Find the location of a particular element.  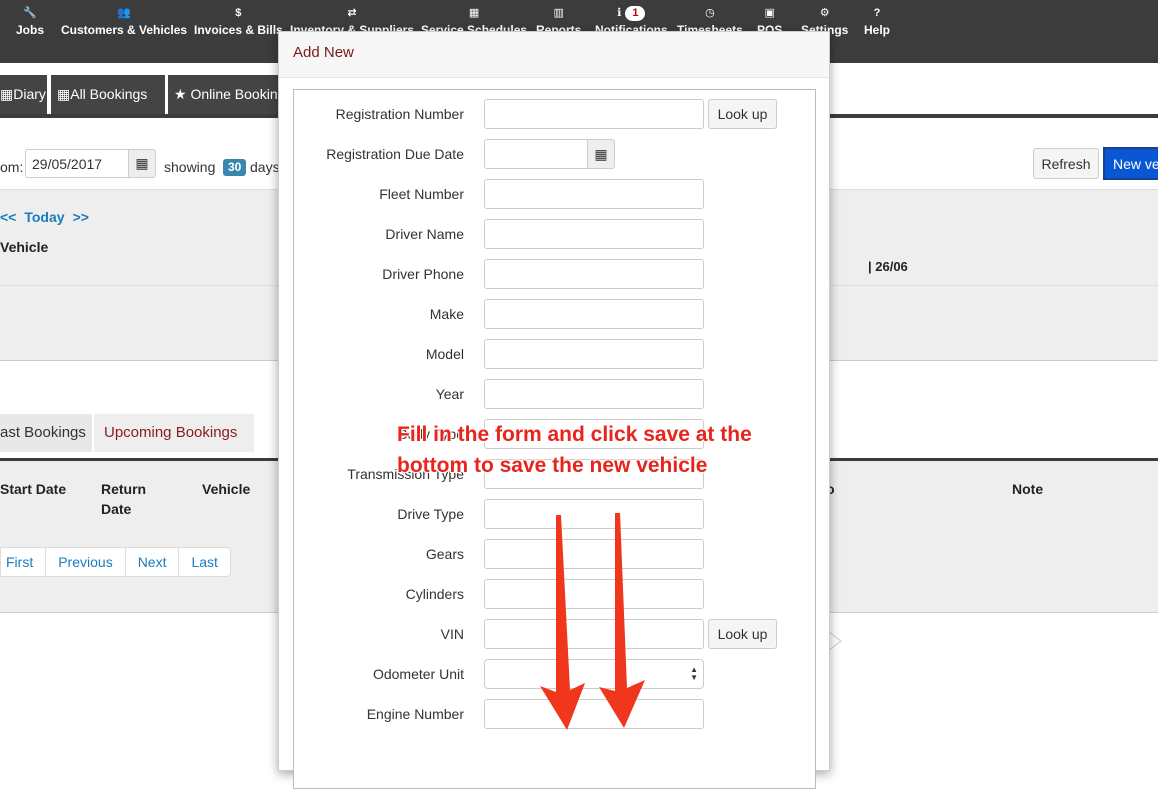

nav-help: ? Help is located at coordinates (877, 21).